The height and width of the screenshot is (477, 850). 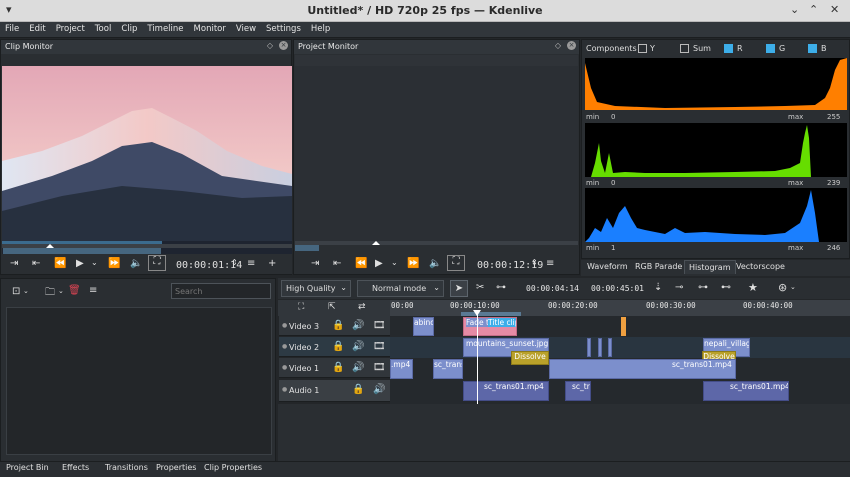 What do you see at coordinates (710, 267) in the screenshot?
I see `tab-histogram: Histogram` at bounding box center [710, 267].